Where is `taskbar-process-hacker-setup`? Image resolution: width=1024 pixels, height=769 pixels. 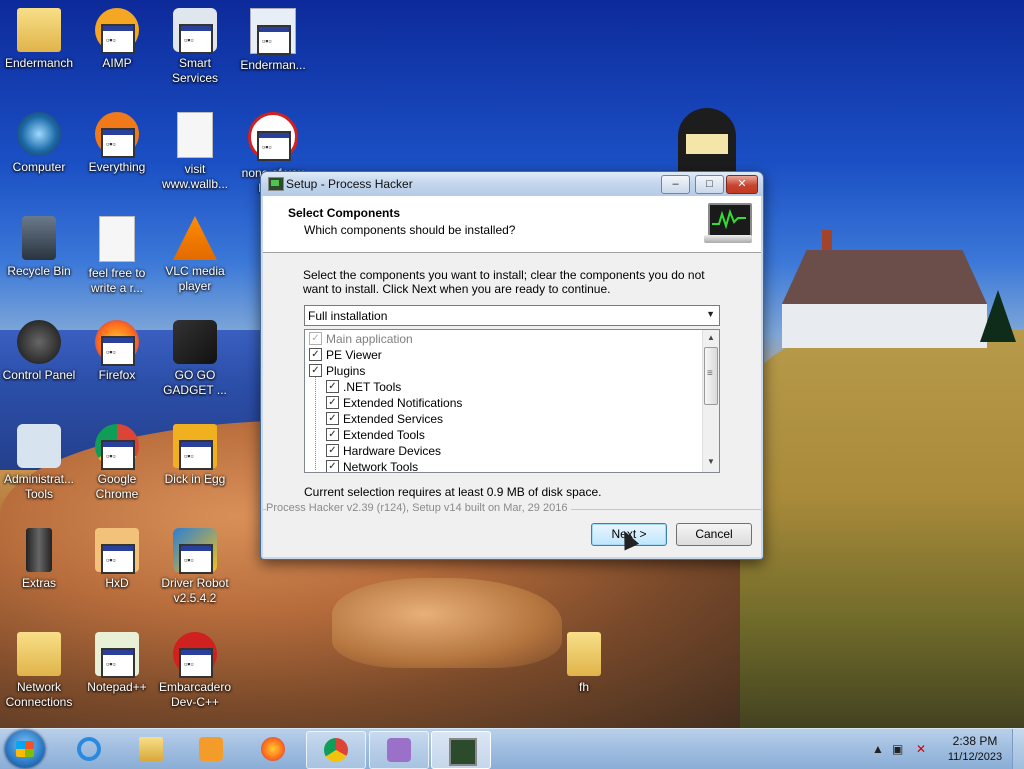 taskbar-process-hacker-setup is located at coordinates (461, 750).